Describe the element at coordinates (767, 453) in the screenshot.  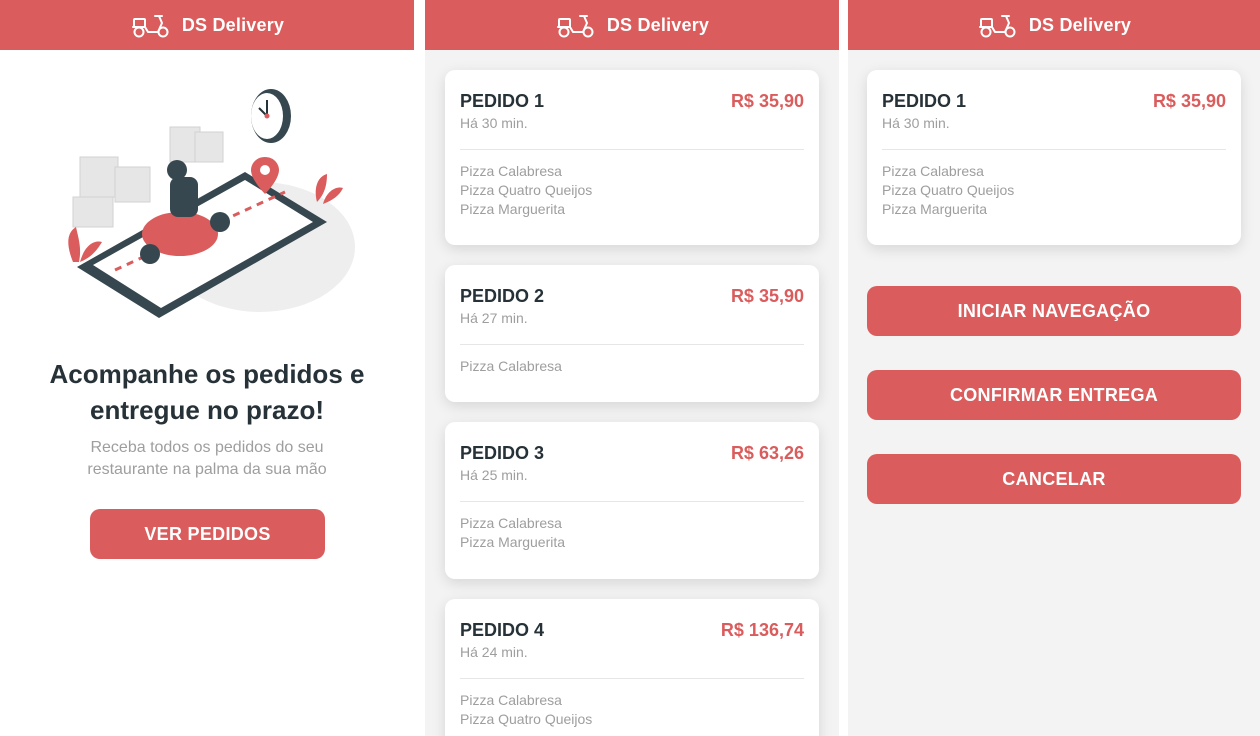
I see `order-price: R$ 63,26` at that location.